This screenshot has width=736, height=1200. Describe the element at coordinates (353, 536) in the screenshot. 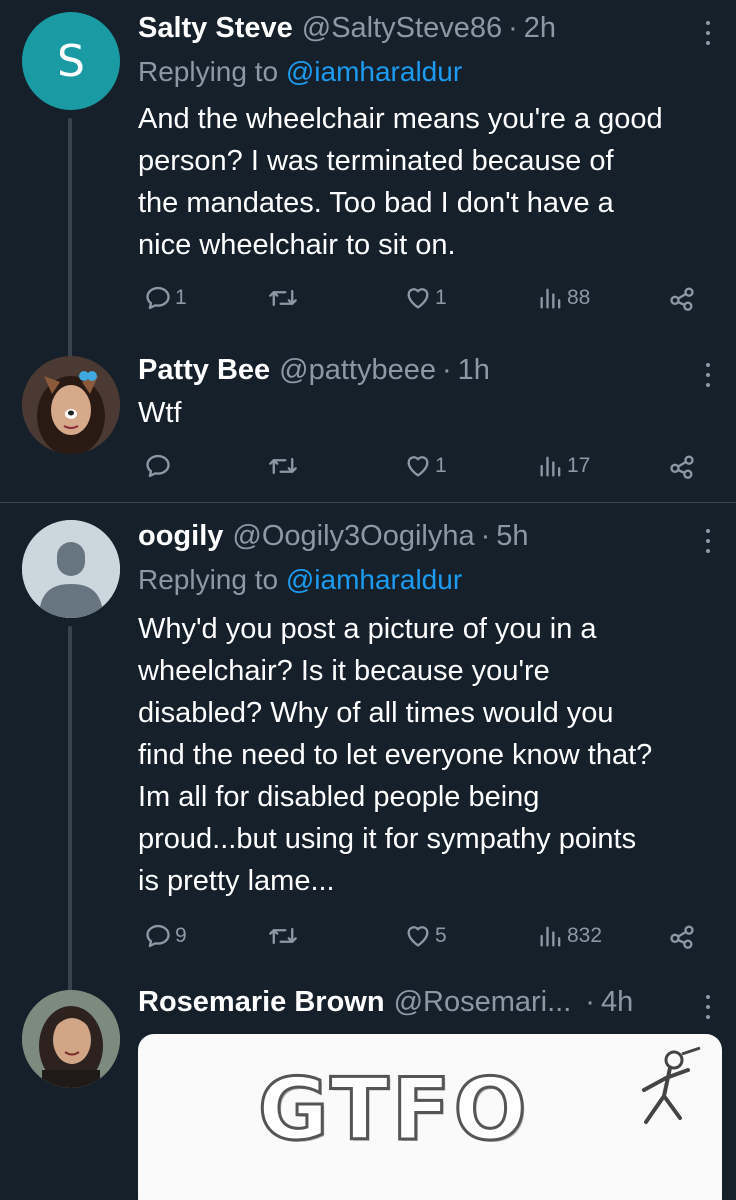

I see `handle: @Oogily3Oogilyha` at that location.